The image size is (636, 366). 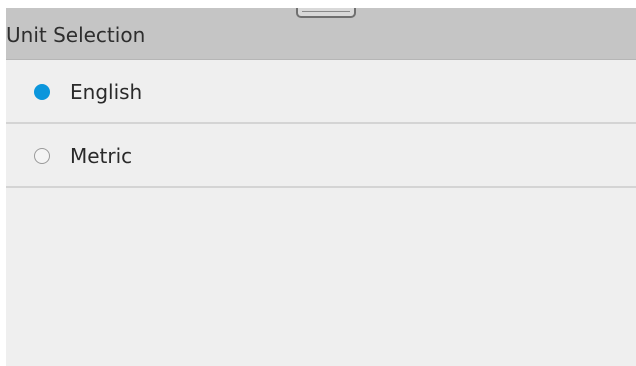 What do you see at coordinates (42, 92) in the screenshot?
I see `radio-selected-icon` at bounding box center [42, 92].